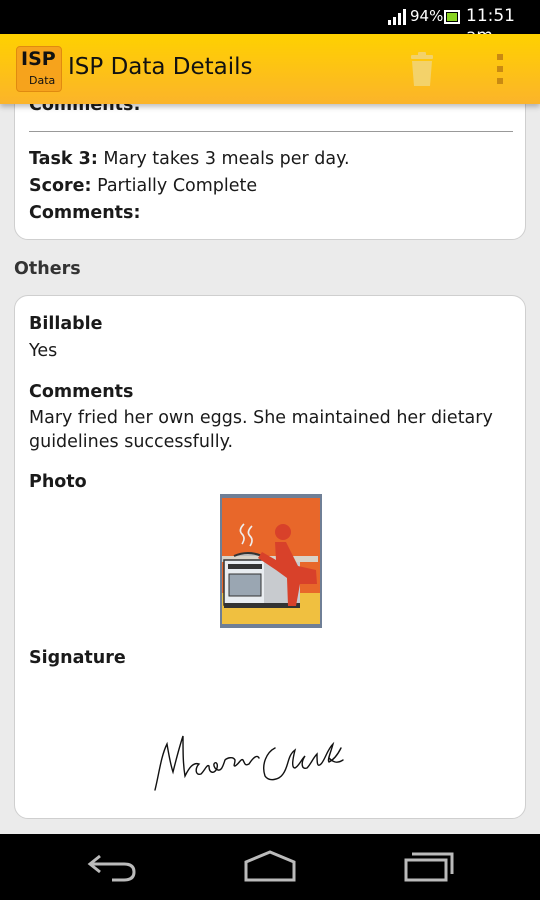 Image resolution: width=540 pixels, height=900 pixels. What do you see at coordinates (422, 69) in the screenshot?
I see `trash-icon` at bounding box center [422, 69].